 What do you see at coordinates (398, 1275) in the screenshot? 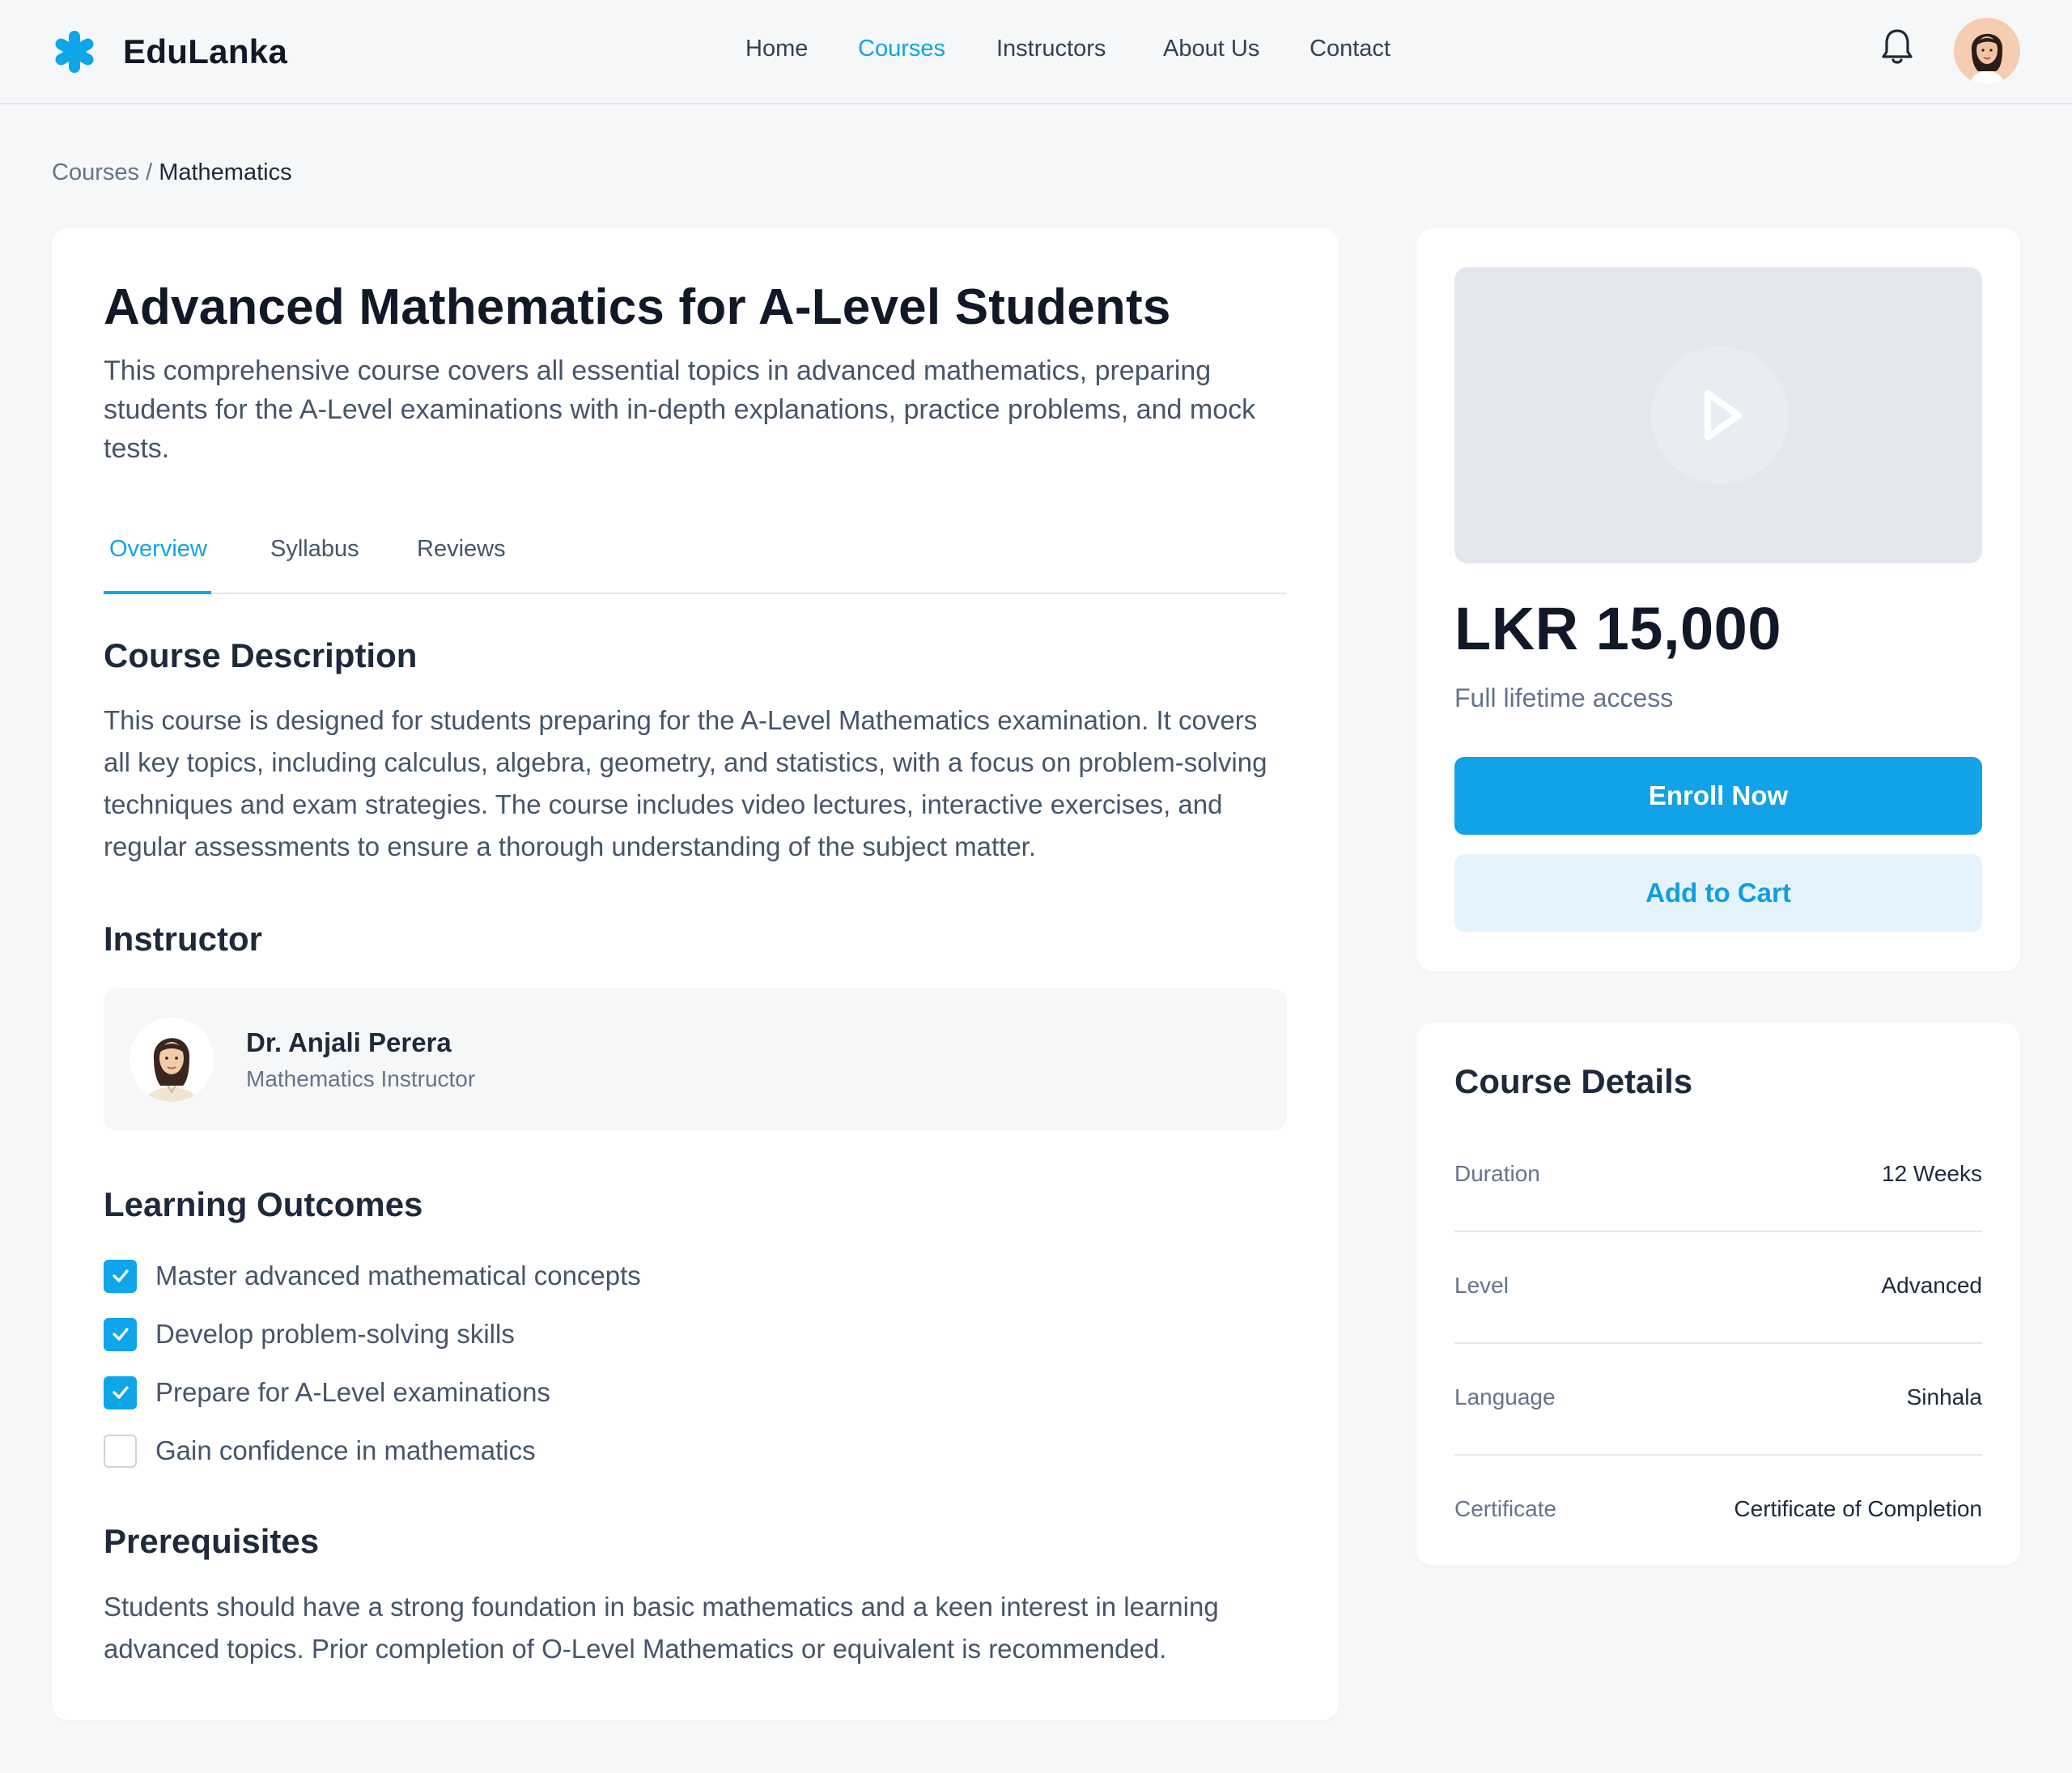
I see `outcome-label: Master advanced mathematical concepts` at bounding box center [398, 1275].